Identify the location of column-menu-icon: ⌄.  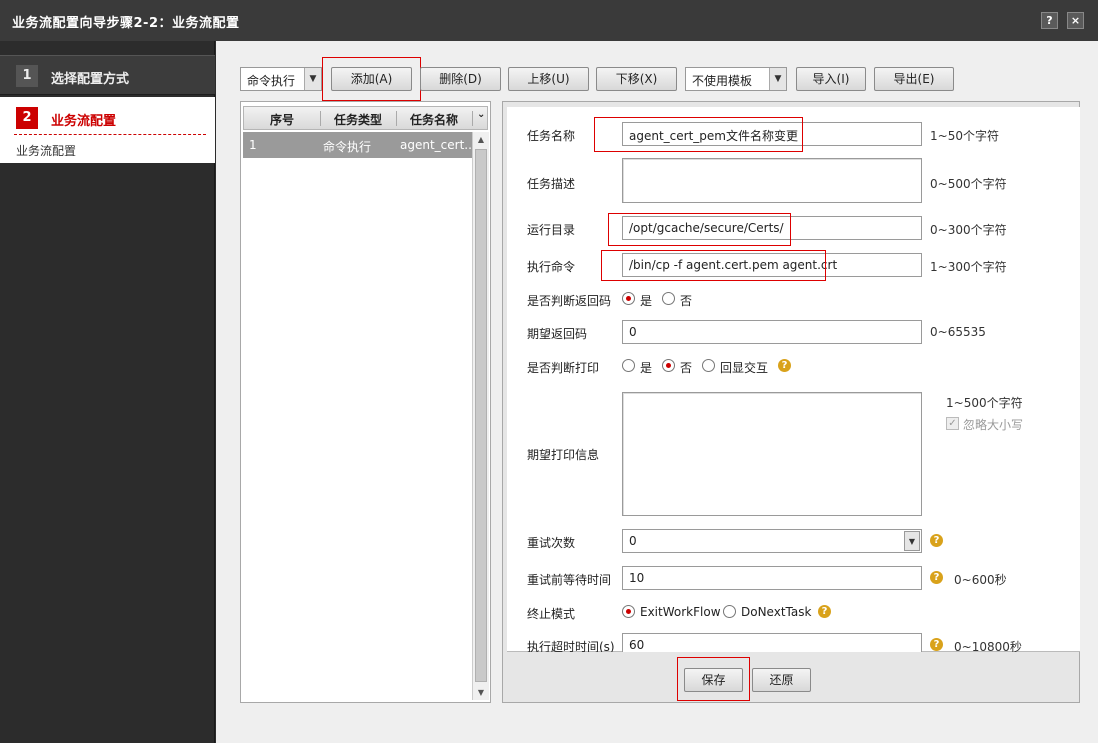
(481, 114).